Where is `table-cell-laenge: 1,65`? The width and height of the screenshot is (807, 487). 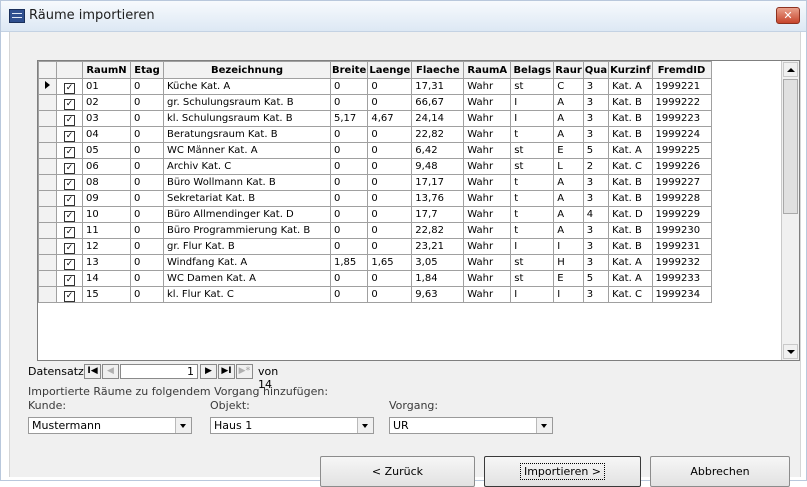
table-cell-laenge: 1,65 is located at coordinates (390, 262).